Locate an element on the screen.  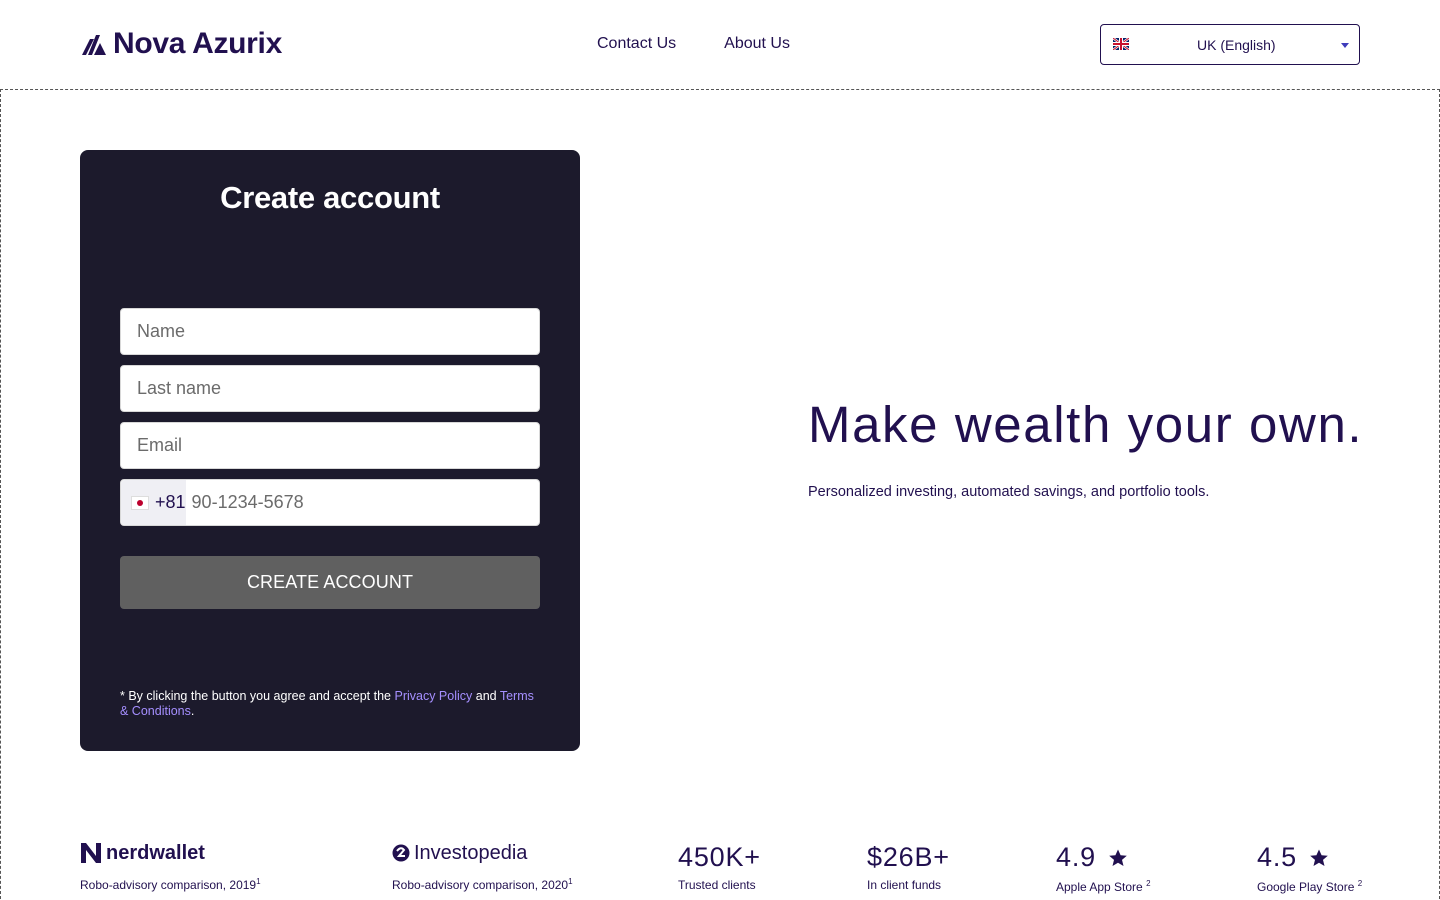
uk-flag-icon is located at coordinates (1121, 44).